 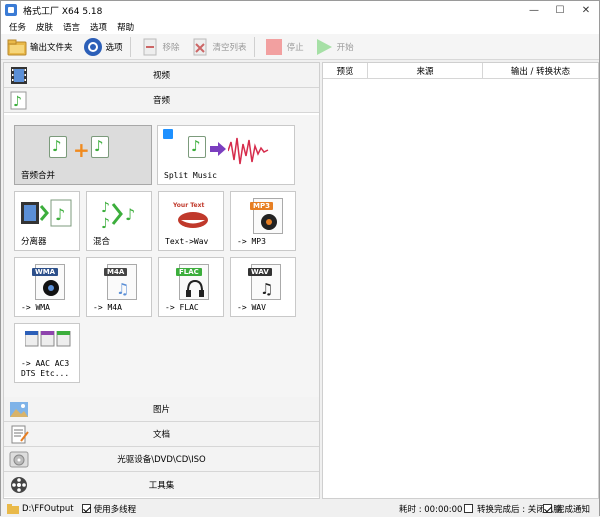 What do you see at coordinates (86, 152) in the screenshot?
I see `audio-joiner-icon: +` at bounding box center [86, 152].